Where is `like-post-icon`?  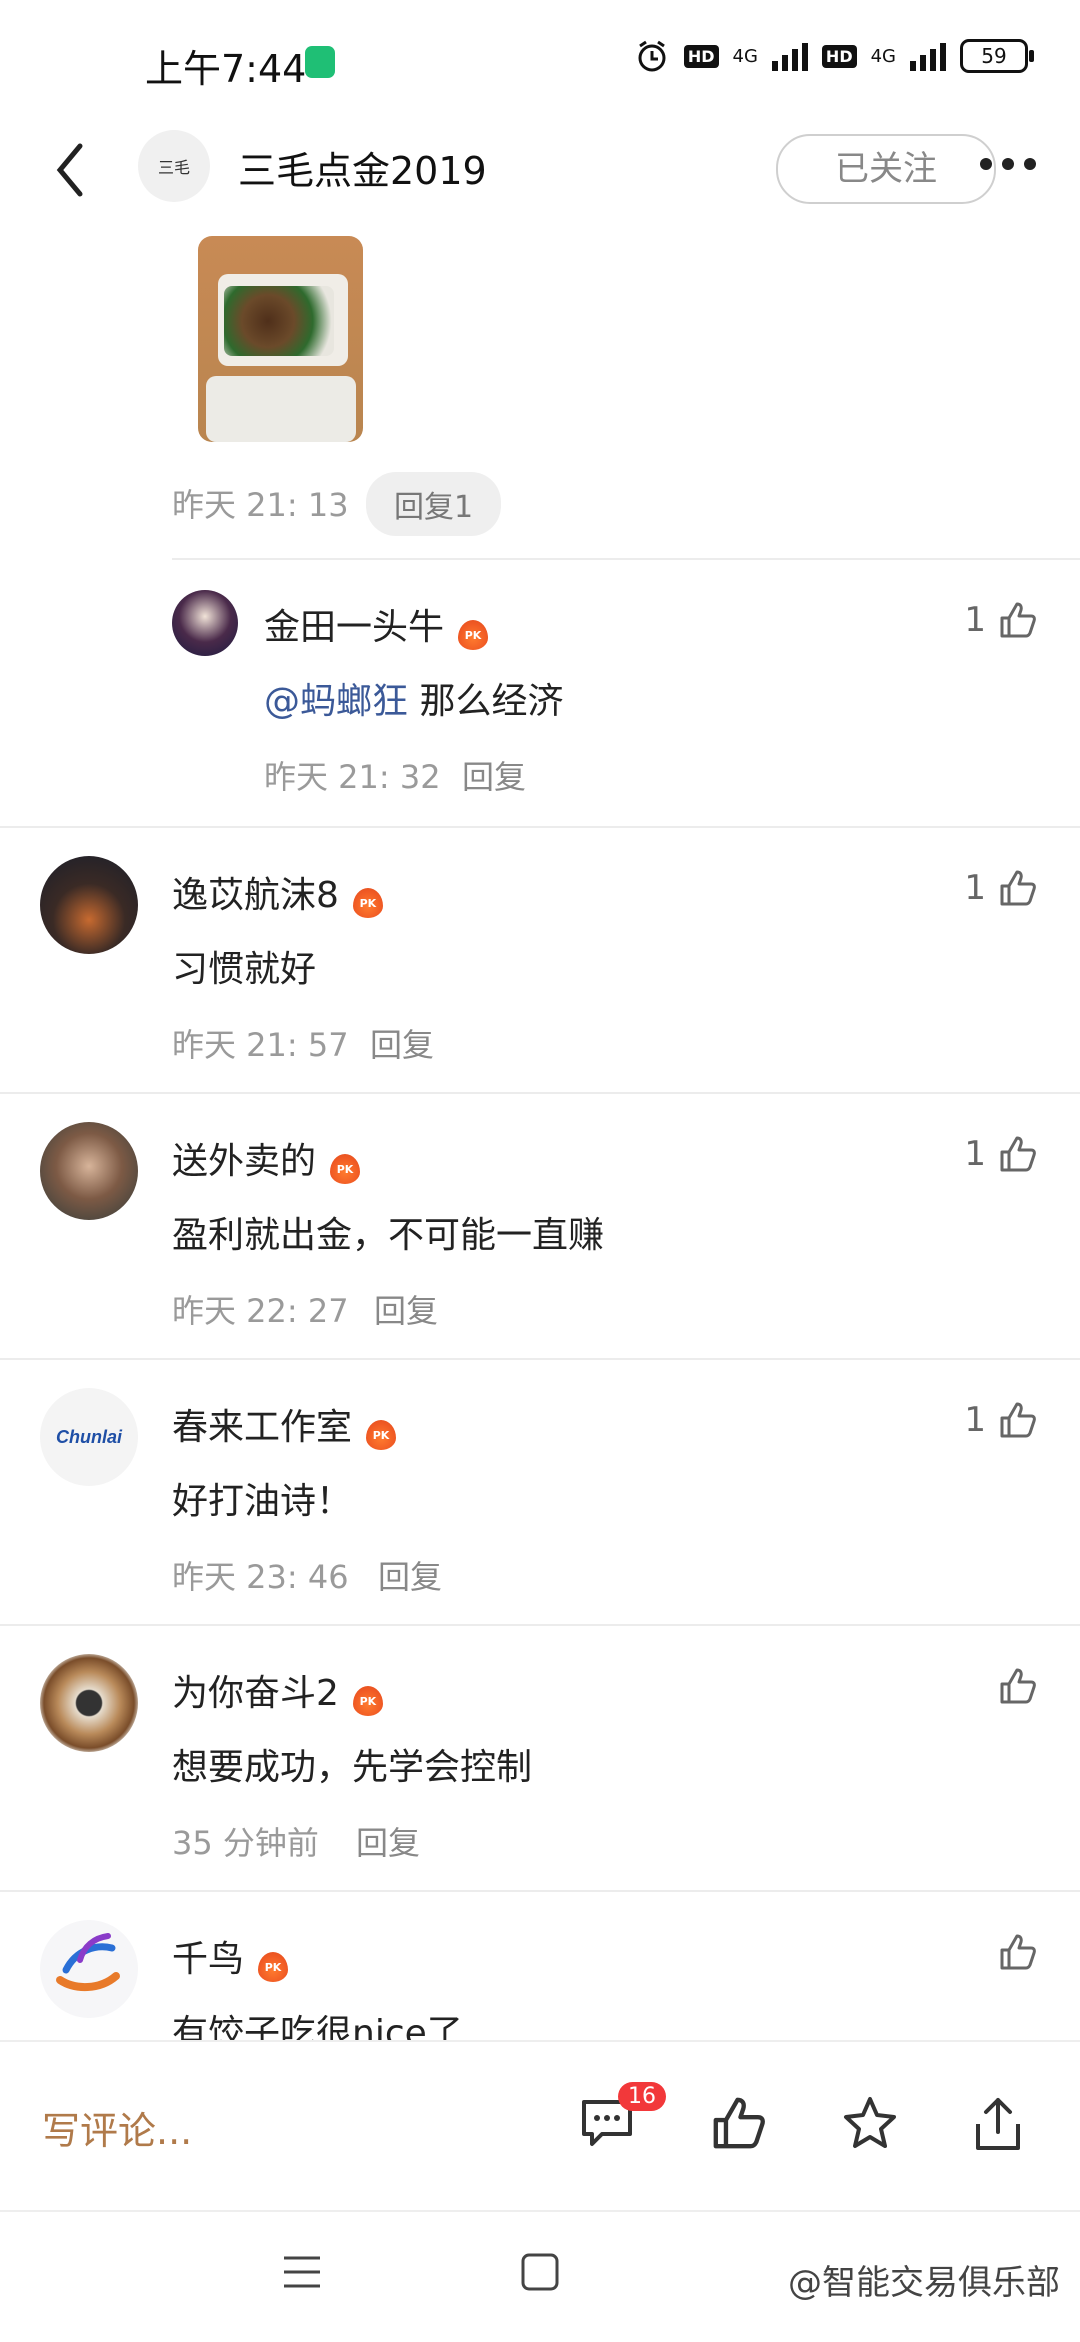
like-post-icon is located at coordinates (739, 2123).